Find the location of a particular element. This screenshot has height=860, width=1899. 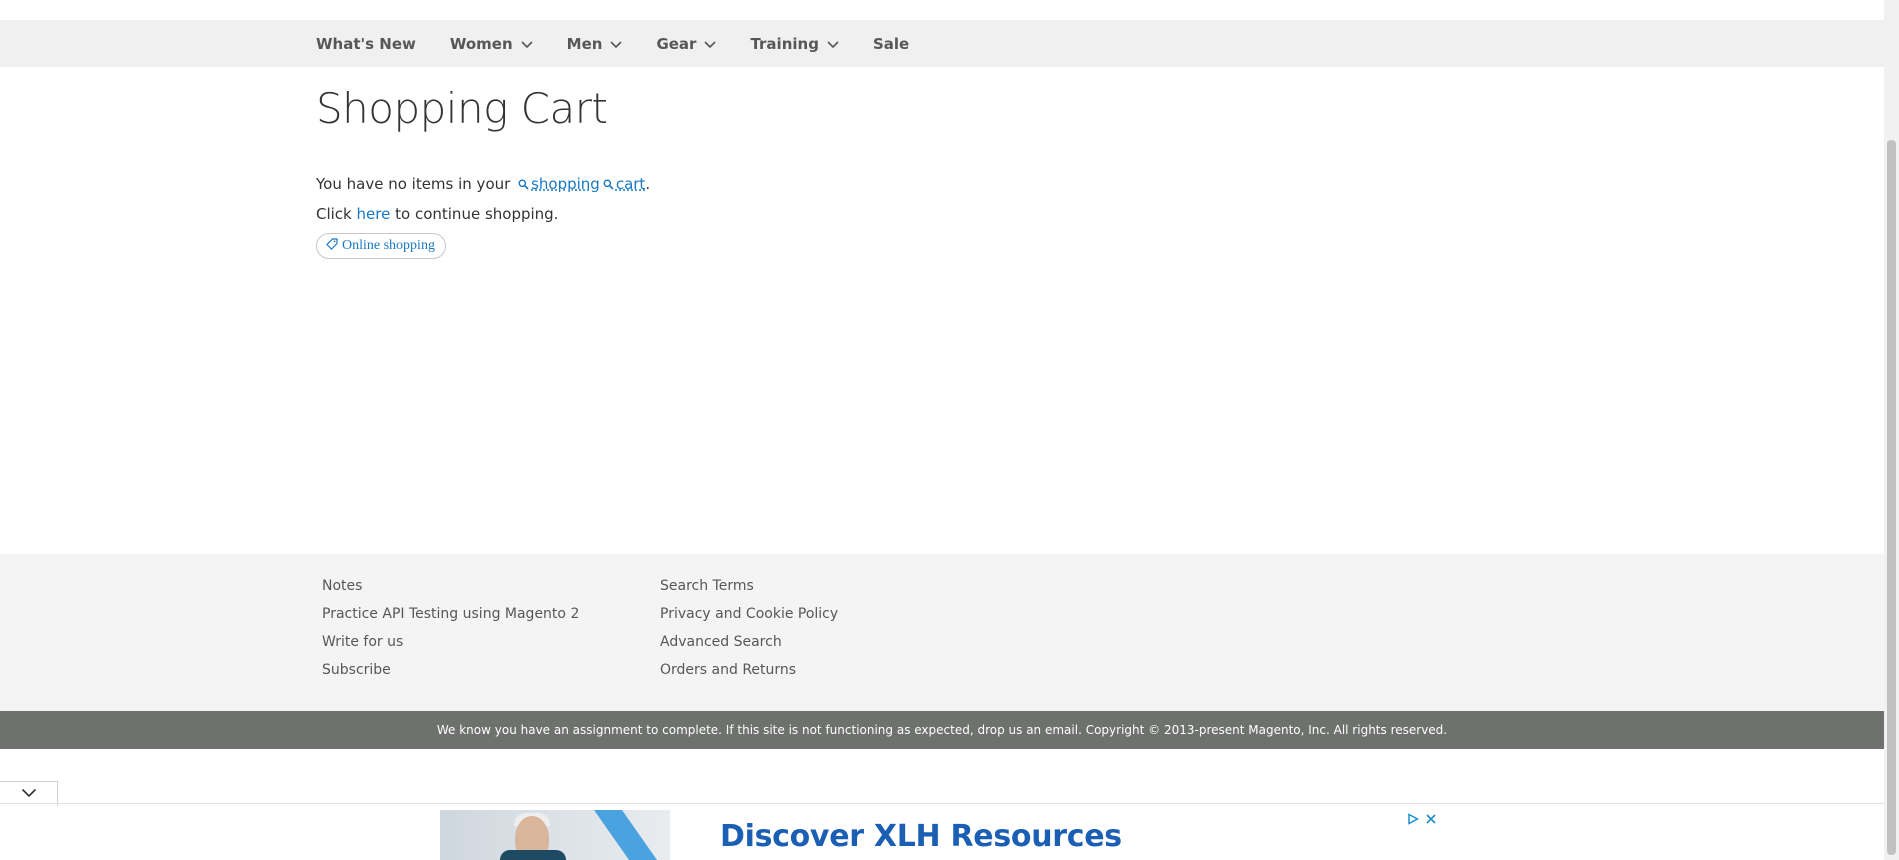

keyword-link-shopping: shopping is located at coordinates (565, 184).